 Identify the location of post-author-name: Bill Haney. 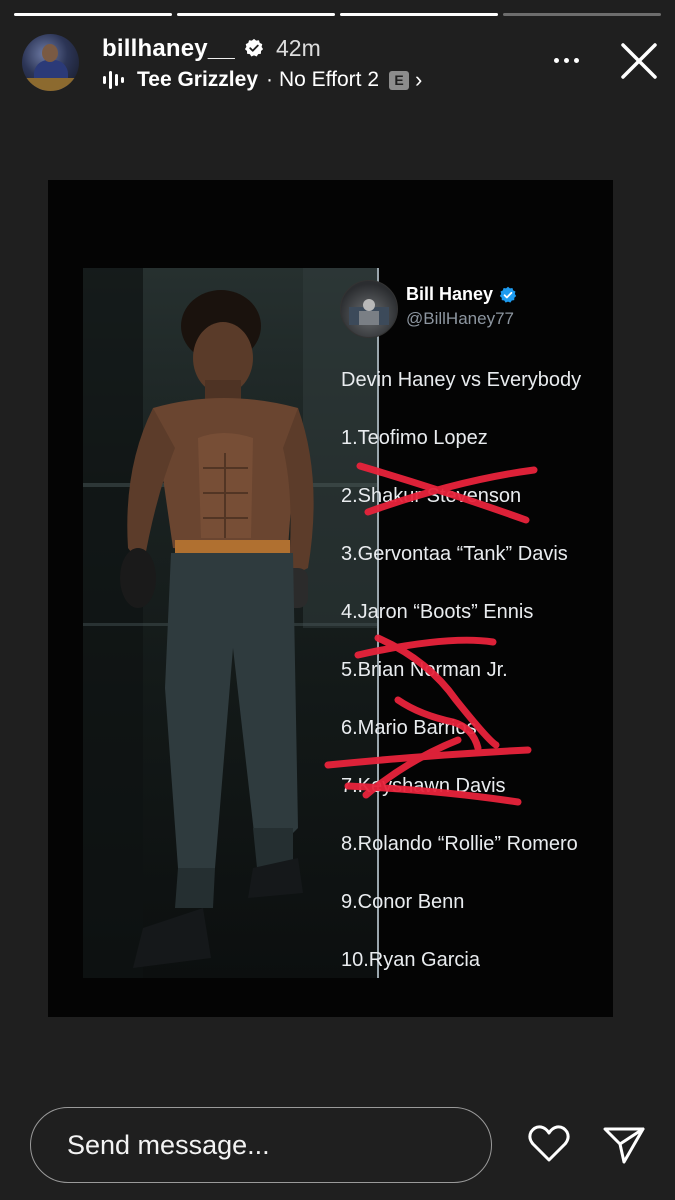
(450, 294).